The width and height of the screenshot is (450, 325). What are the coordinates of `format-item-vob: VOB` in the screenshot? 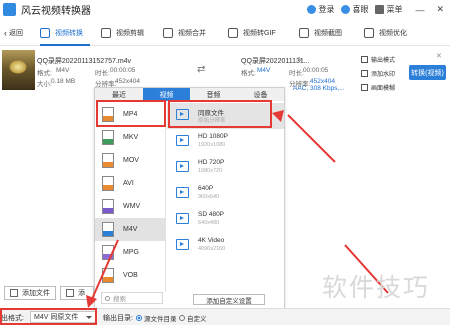 It's located at (130, 275).